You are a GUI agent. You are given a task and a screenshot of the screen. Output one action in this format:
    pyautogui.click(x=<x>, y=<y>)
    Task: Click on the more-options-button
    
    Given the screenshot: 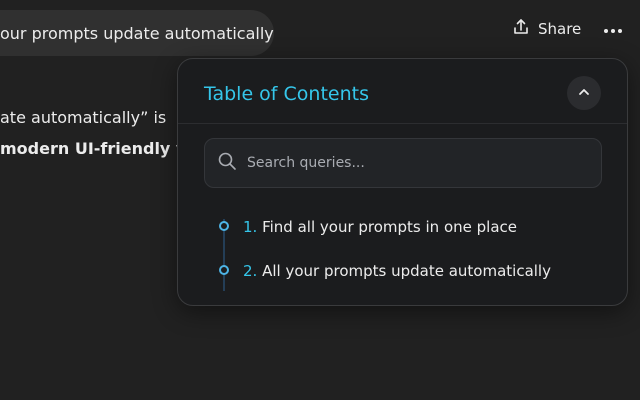 What is the action you would take?
    pyautogui.click(x=613, y=28)
    